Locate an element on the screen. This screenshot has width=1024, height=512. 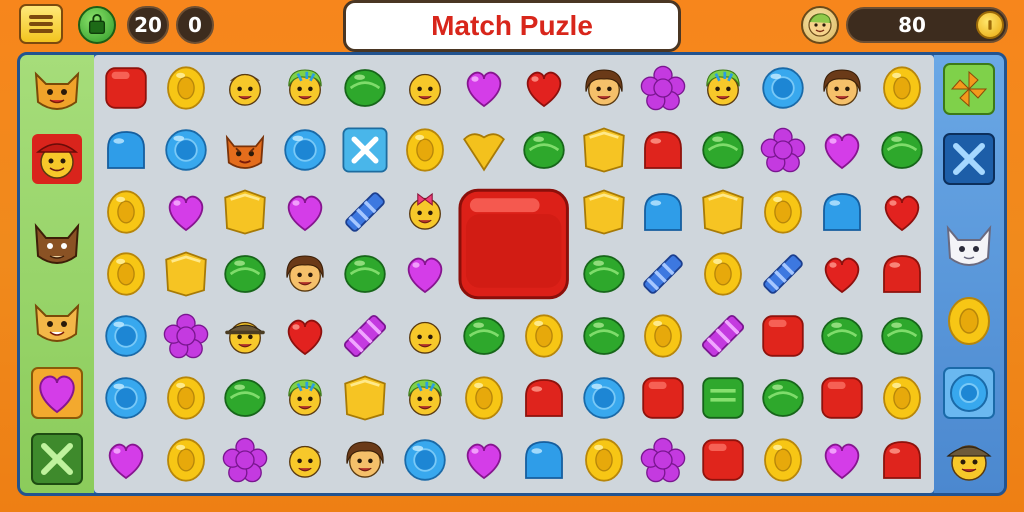
pink-bow-face-candy is located at coordinates (425, 212).